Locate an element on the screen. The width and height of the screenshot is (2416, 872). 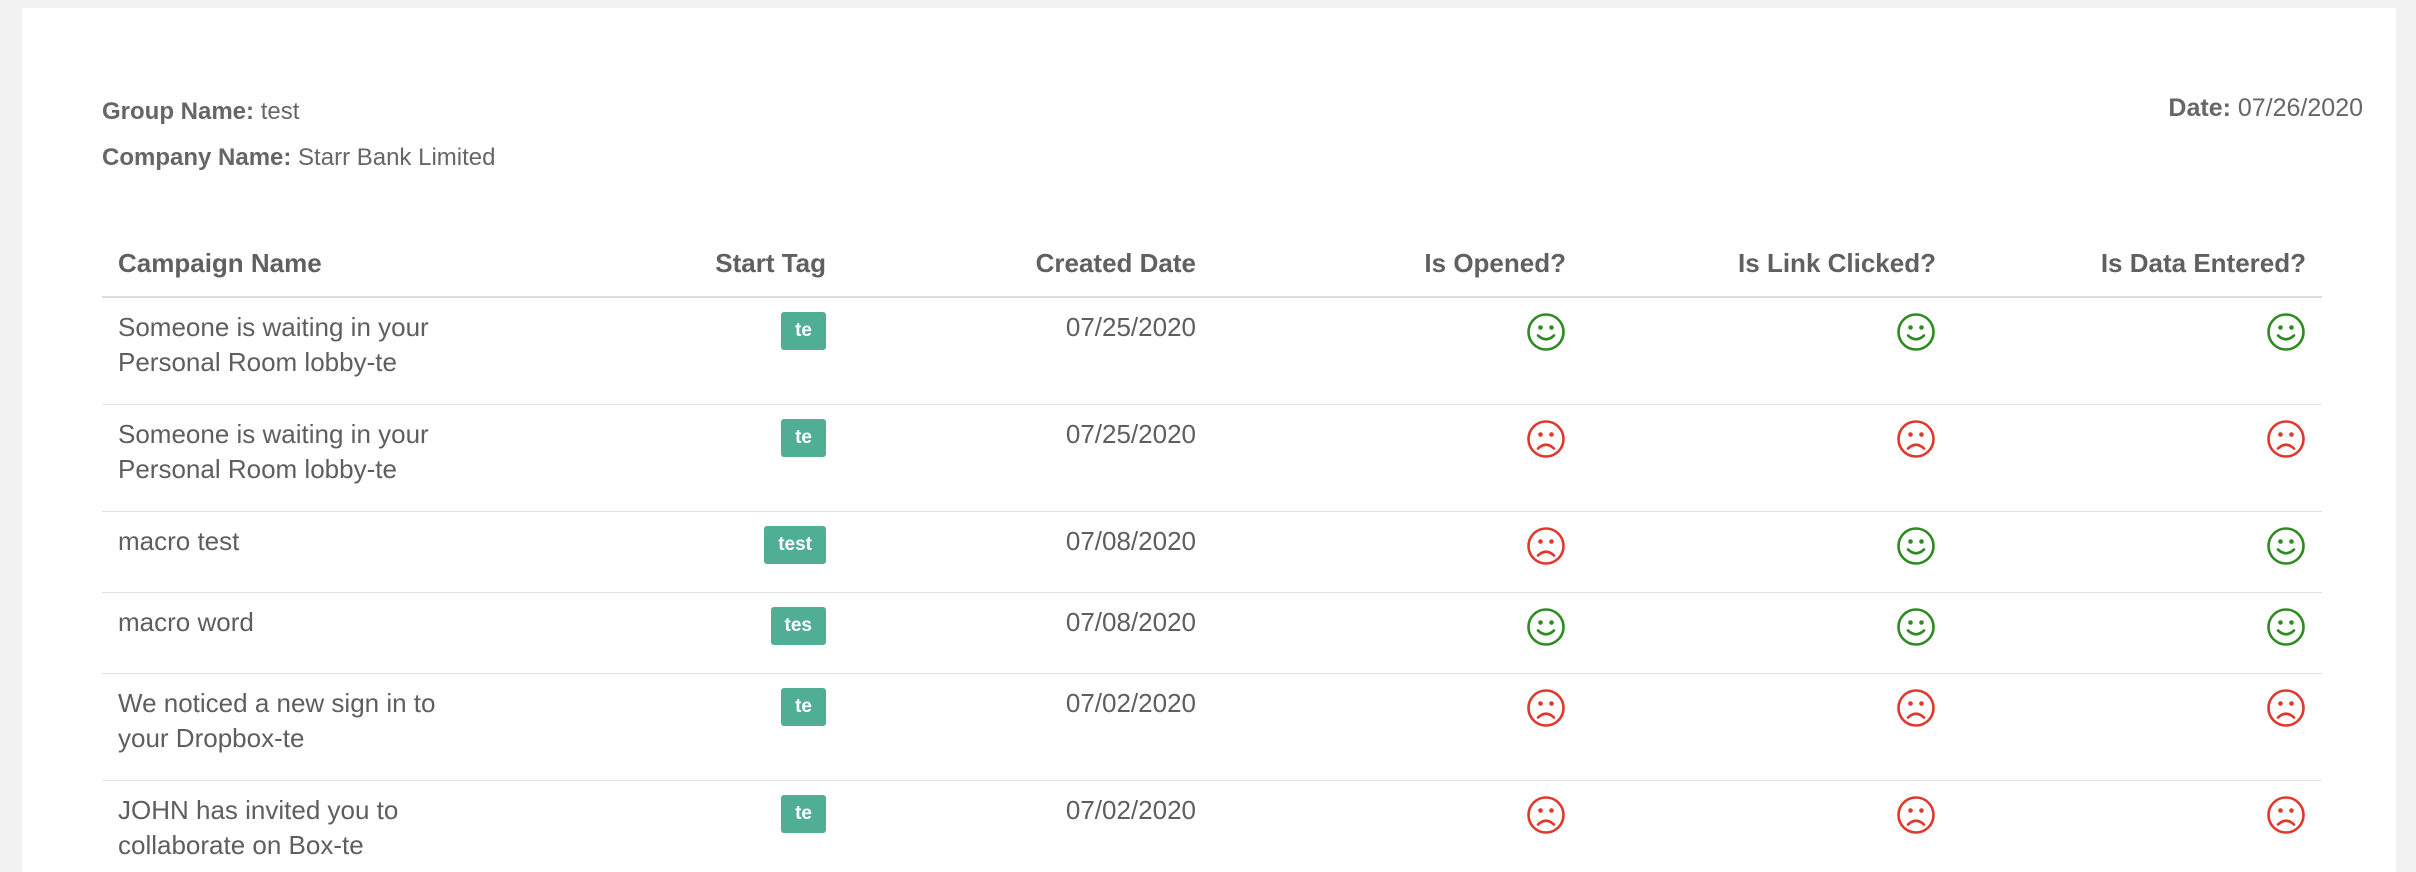
start-tag-cell: tes is located at coordinates (667, 633).